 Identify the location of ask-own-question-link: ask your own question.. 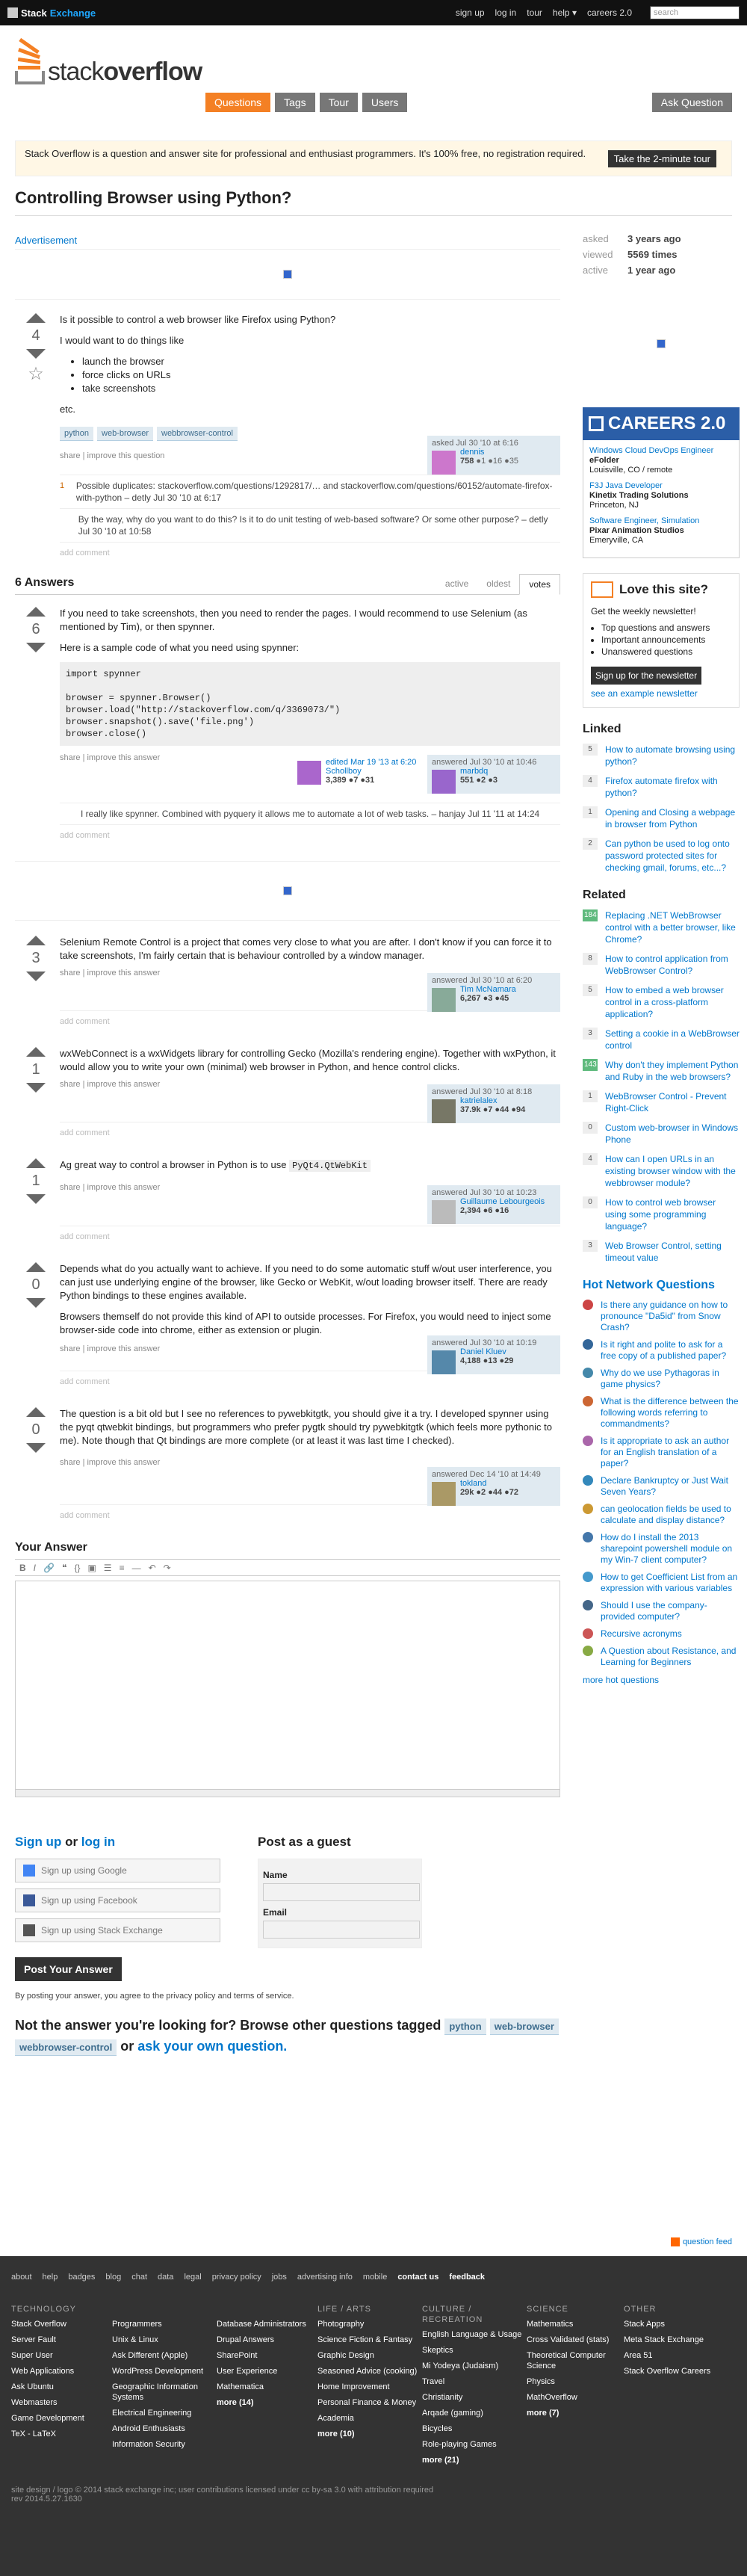
(212, 2047).